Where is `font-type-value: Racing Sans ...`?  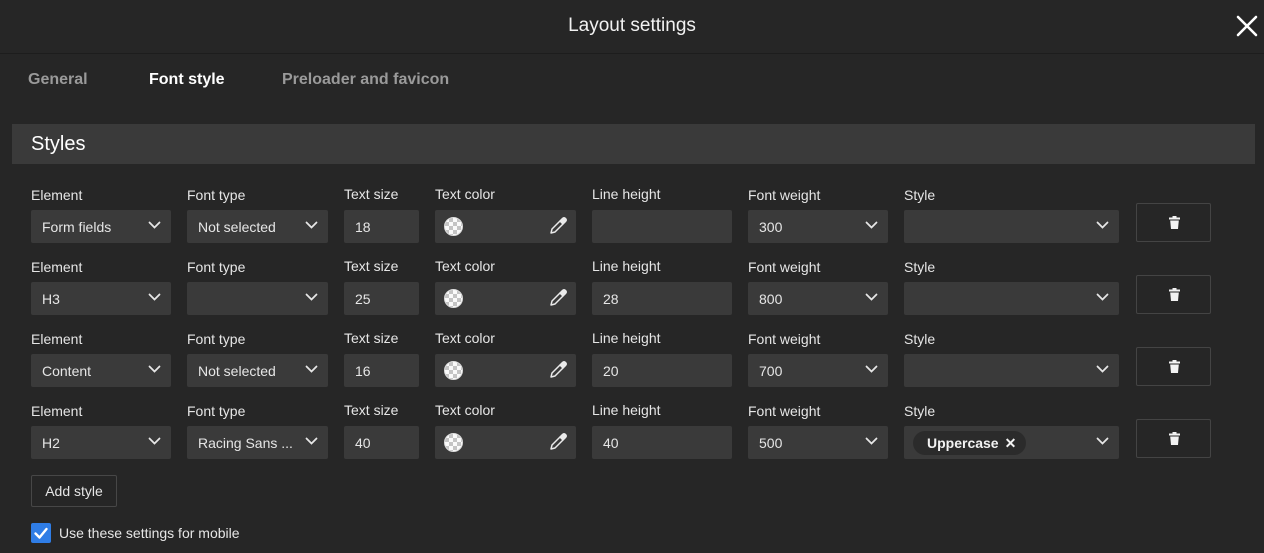 font-type-value: Racing Sans ... is located at coordinates (245, 443).